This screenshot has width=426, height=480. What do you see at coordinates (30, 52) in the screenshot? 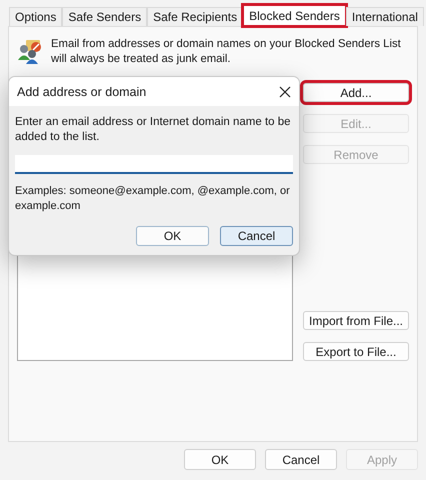
I see `blocked-users-icon` at bounding box center [30, 52].